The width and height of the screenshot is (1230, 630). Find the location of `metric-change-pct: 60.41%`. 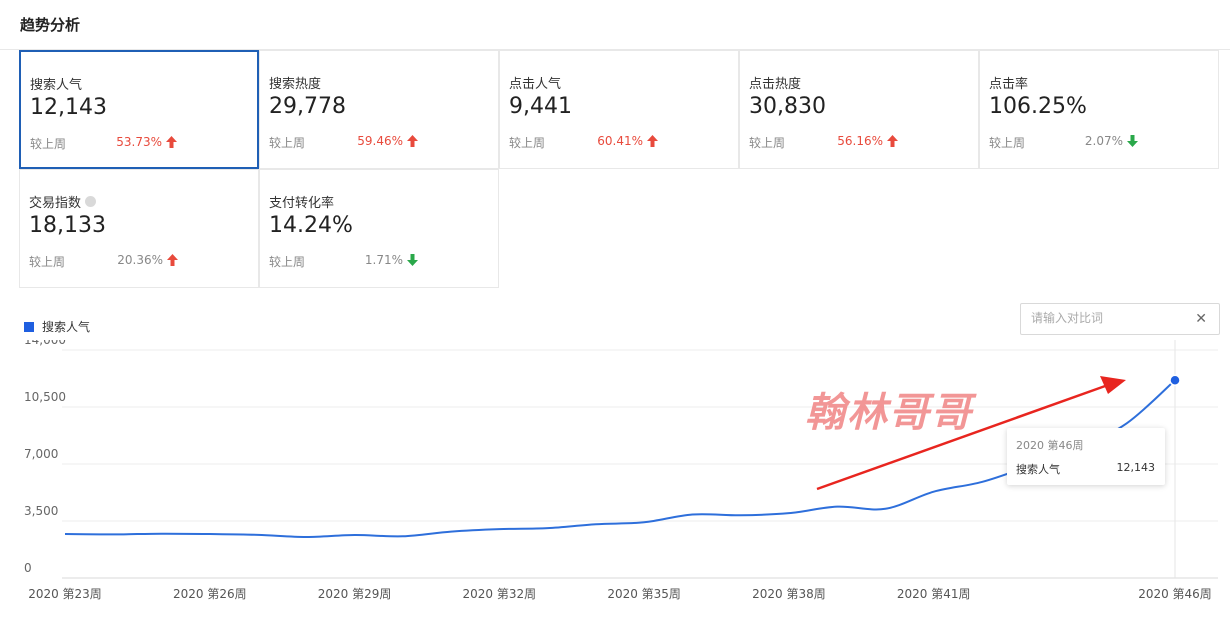

metric-change-pct: 60.41% is located at coordinates (620, 141).